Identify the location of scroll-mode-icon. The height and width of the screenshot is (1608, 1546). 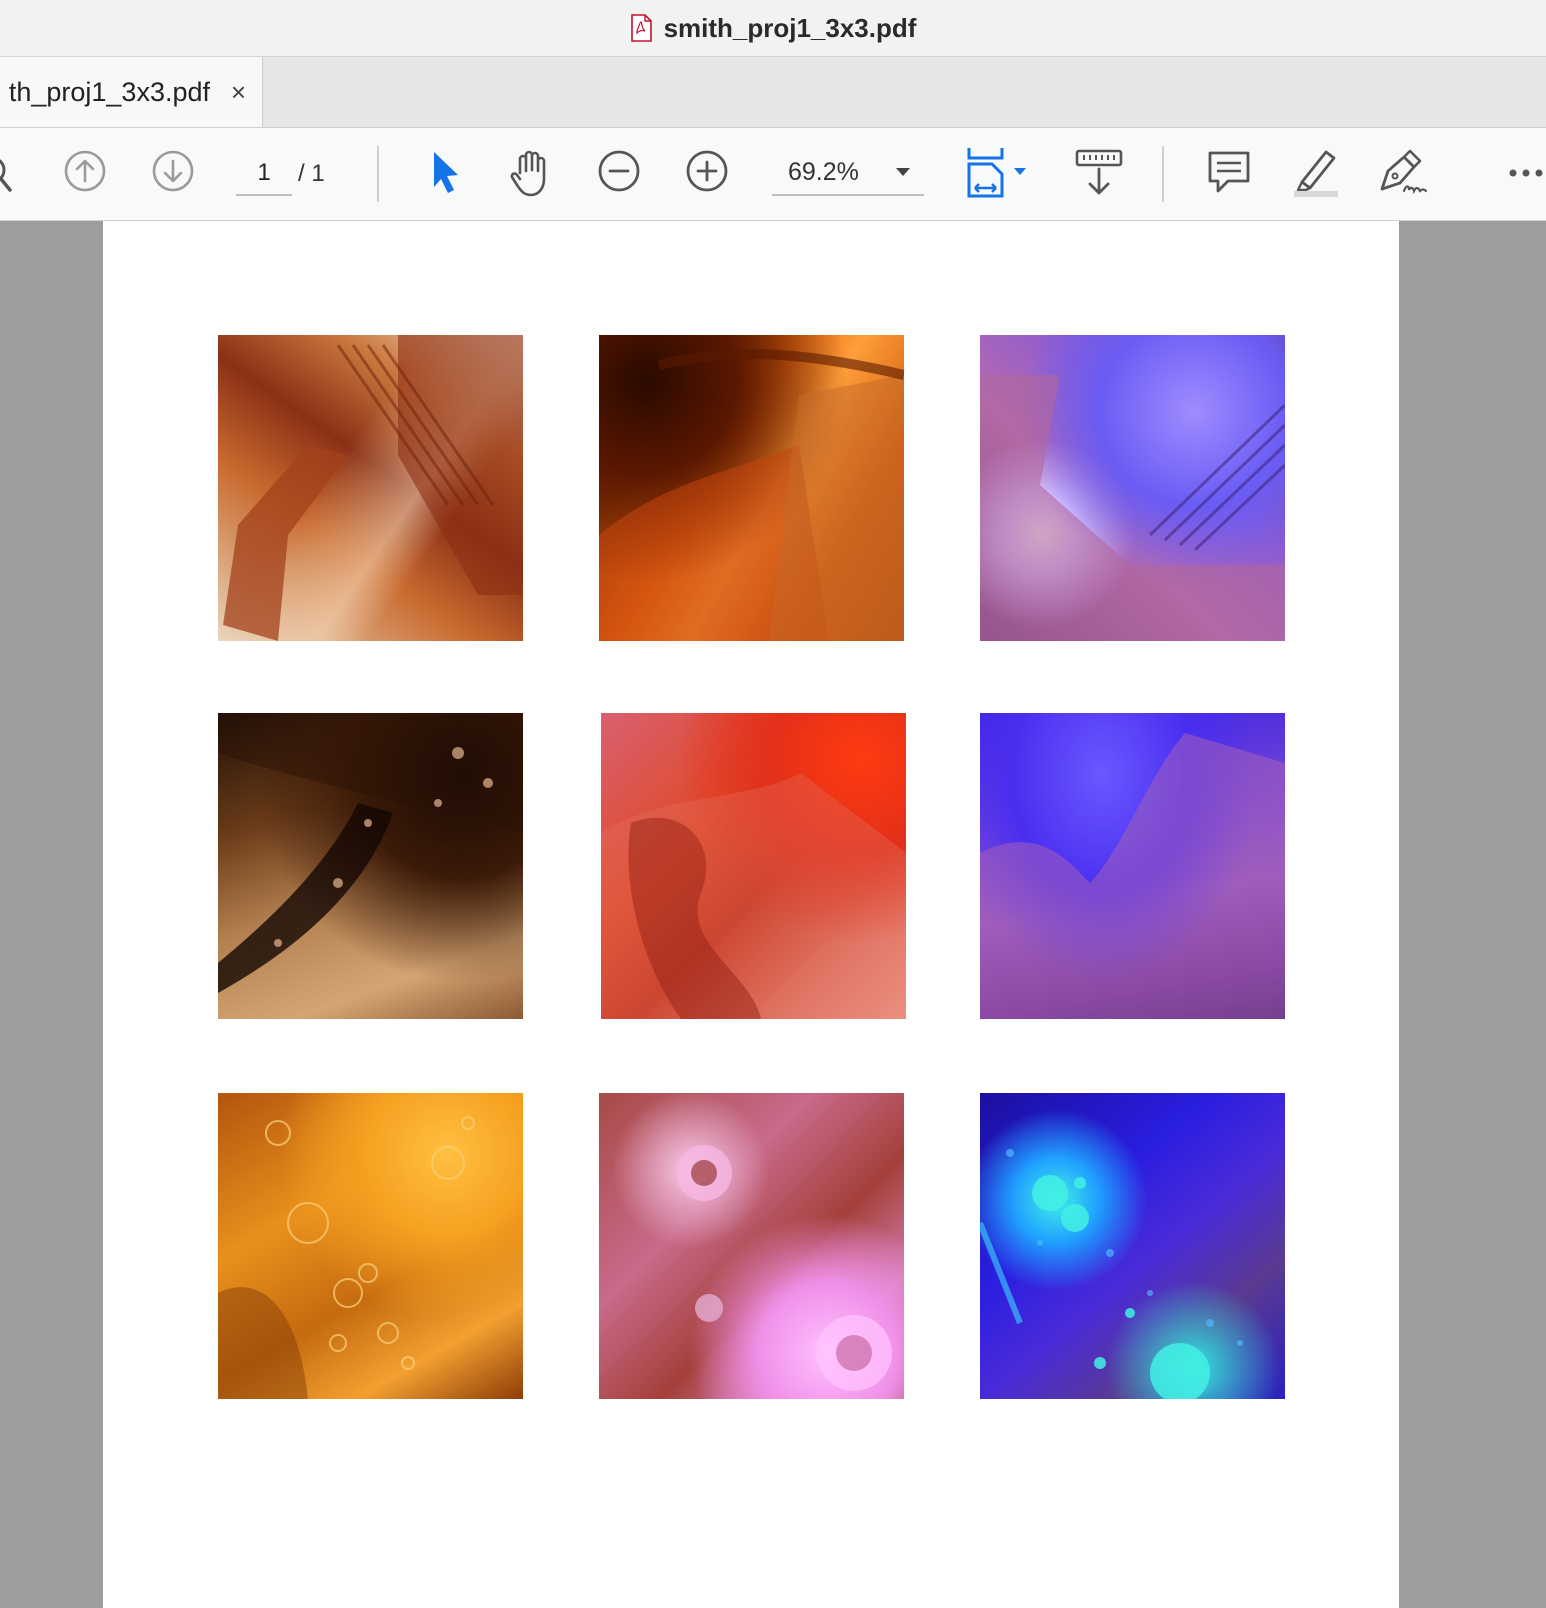
(1099, 172).